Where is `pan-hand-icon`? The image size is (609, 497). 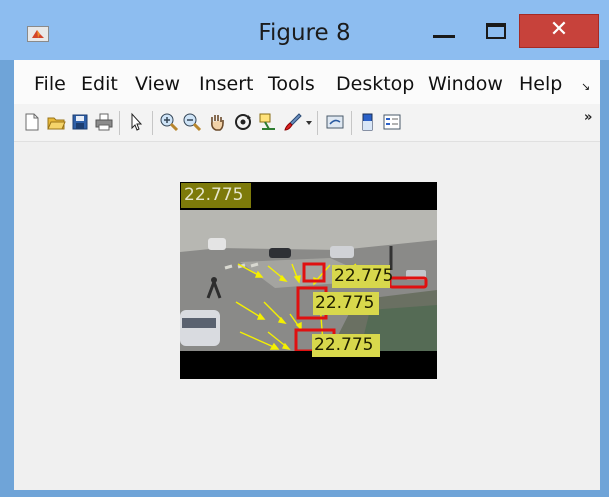
pan-hand-icon is located at coordinates (217, 122).